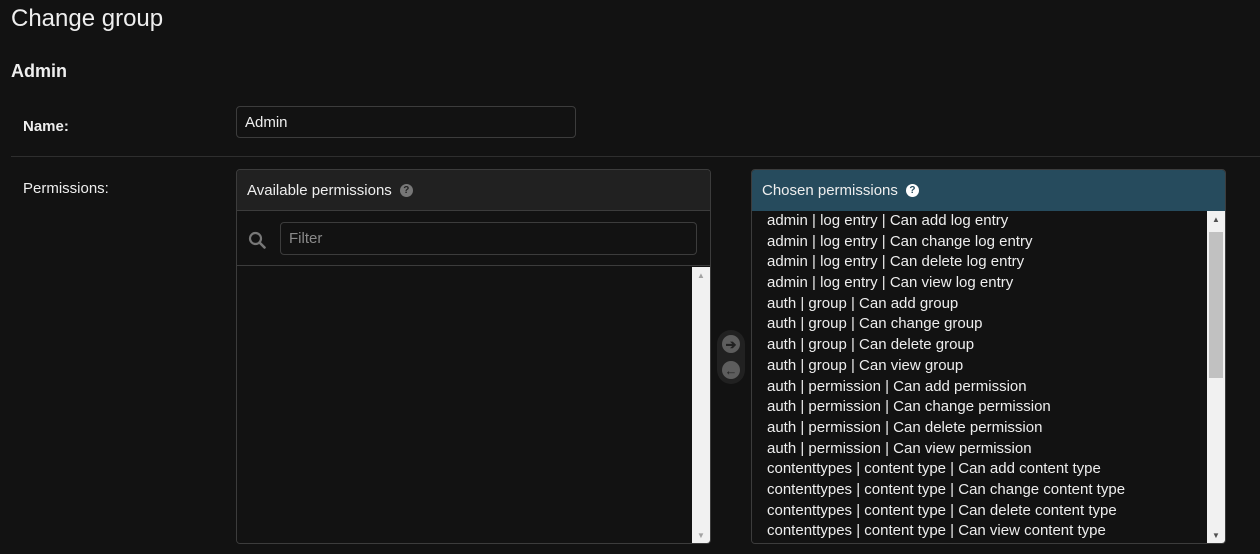 The height and width of the screenshot is (554, 1260). What do you see at coordinates (731, 370) in the screenshot?
I see `arrow-left-circle-icon: ←` at bounding box center [731, 370].